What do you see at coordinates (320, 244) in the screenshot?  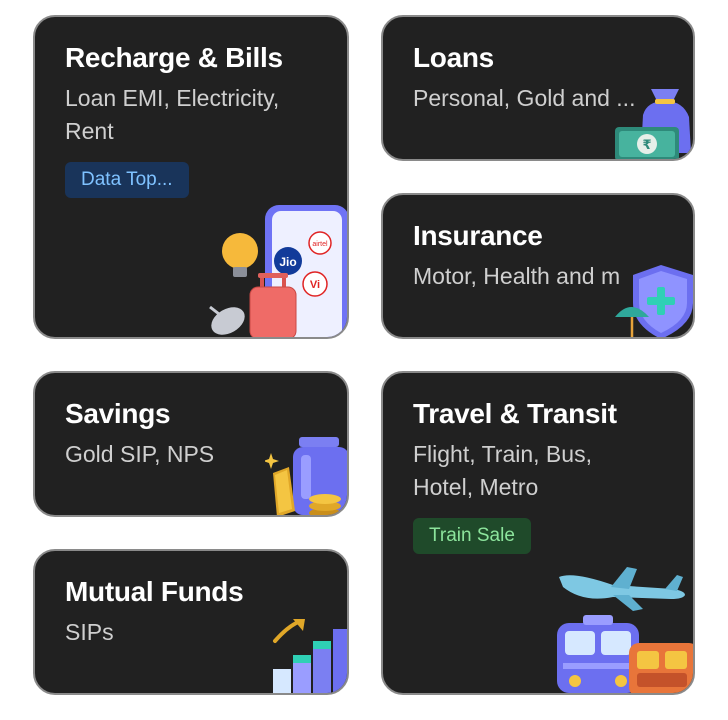 I see `airtel-logo: airtel` at bounding box center [320, 244].